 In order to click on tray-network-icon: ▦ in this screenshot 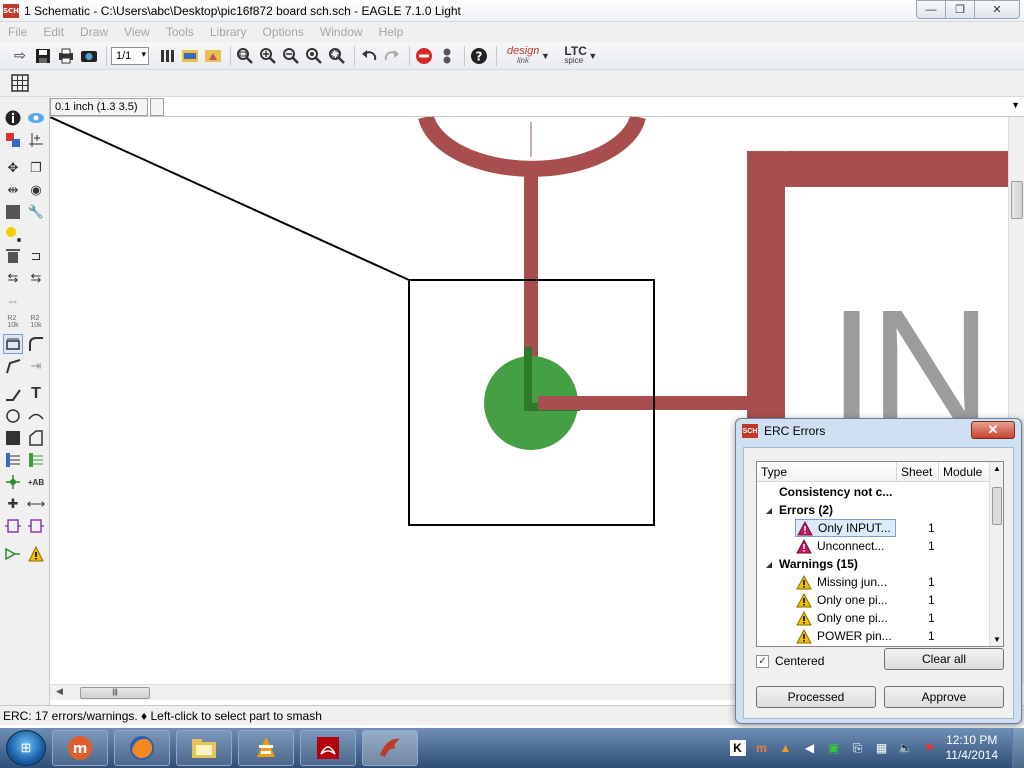, I will do `click(882, 748)`.